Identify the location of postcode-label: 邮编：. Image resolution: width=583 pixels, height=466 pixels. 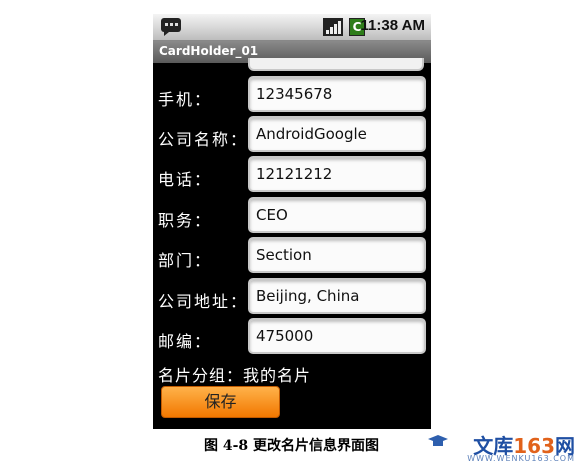
(185, 341).